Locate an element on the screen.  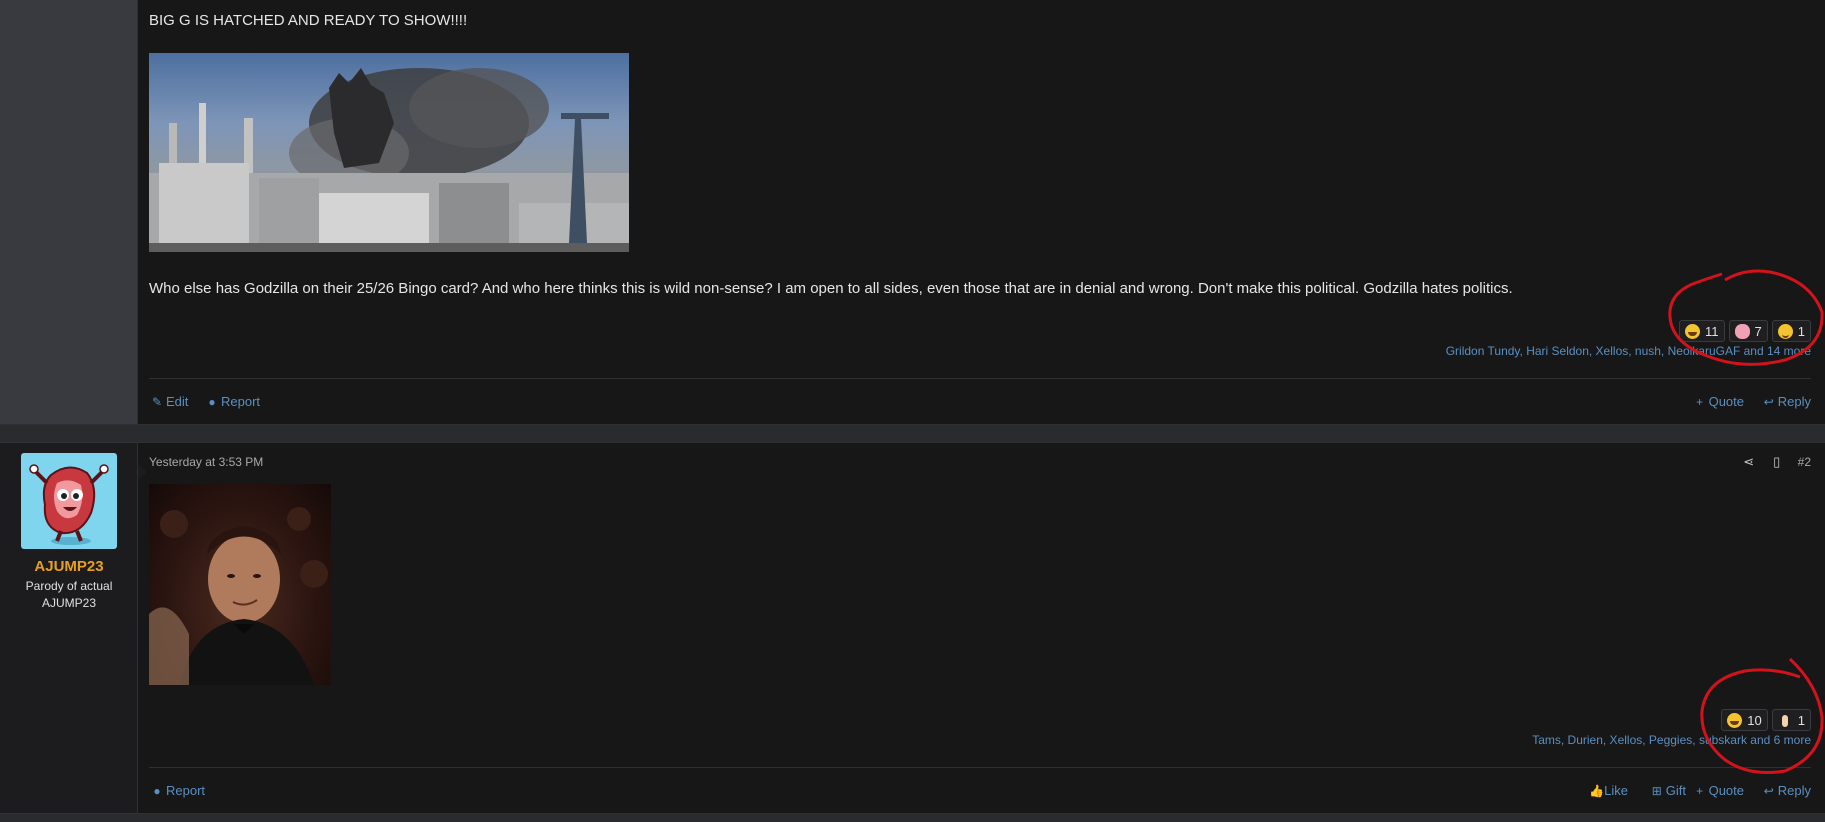
steak-mascot-graphic is located at coordinates (69, 504).